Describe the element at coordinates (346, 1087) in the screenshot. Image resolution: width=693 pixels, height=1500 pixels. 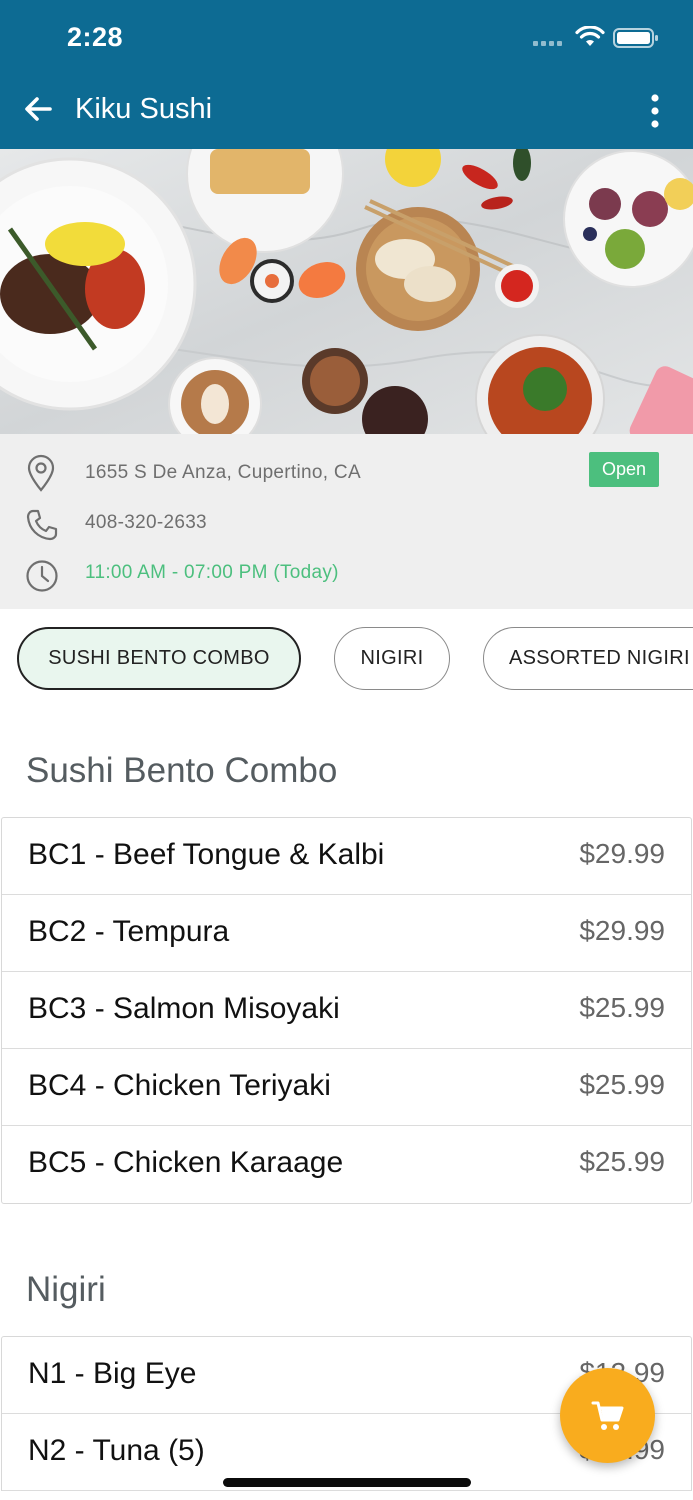
I see `menu-item: BC4 - Chicken Teriyaki $25.99` at that location.